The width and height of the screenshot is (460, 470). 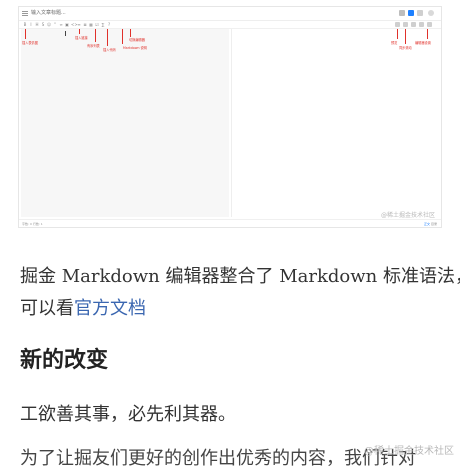 I want to click on section-heading: 新的改变, so click(x=64, y=360).